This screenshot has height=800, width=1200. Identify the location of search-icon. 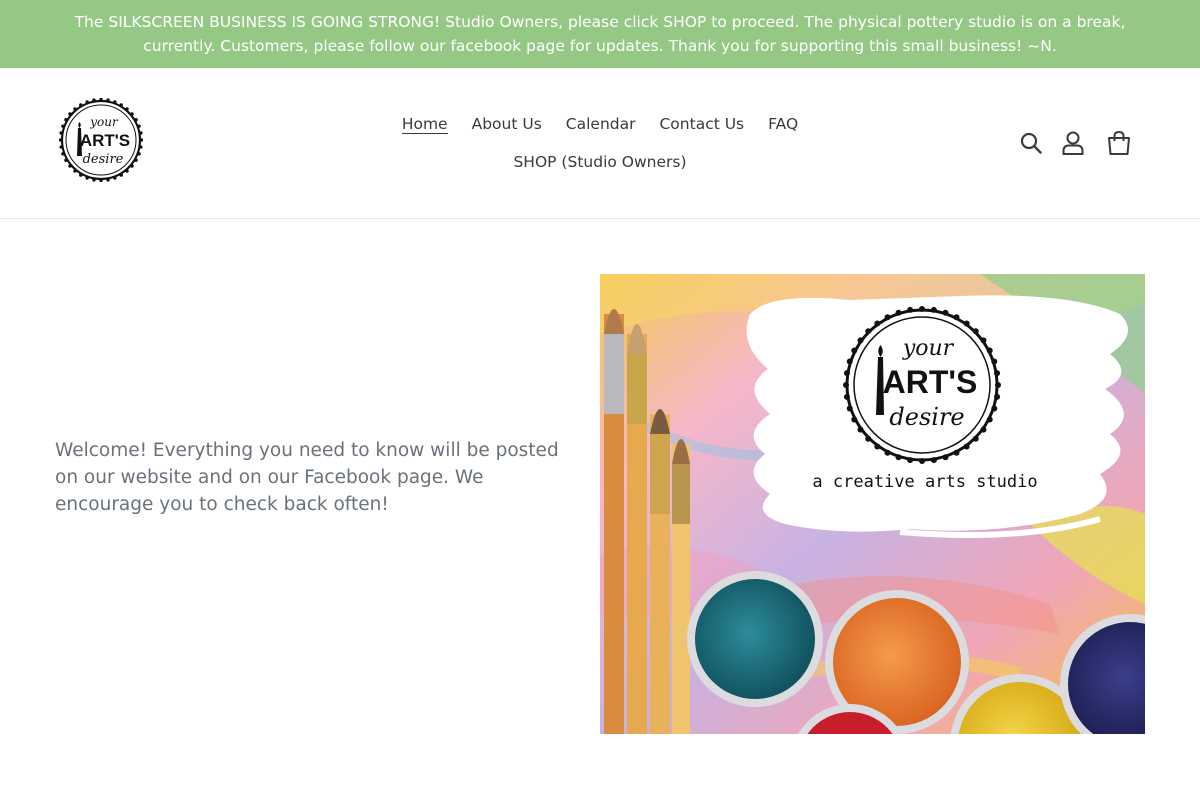
(1031, 143).